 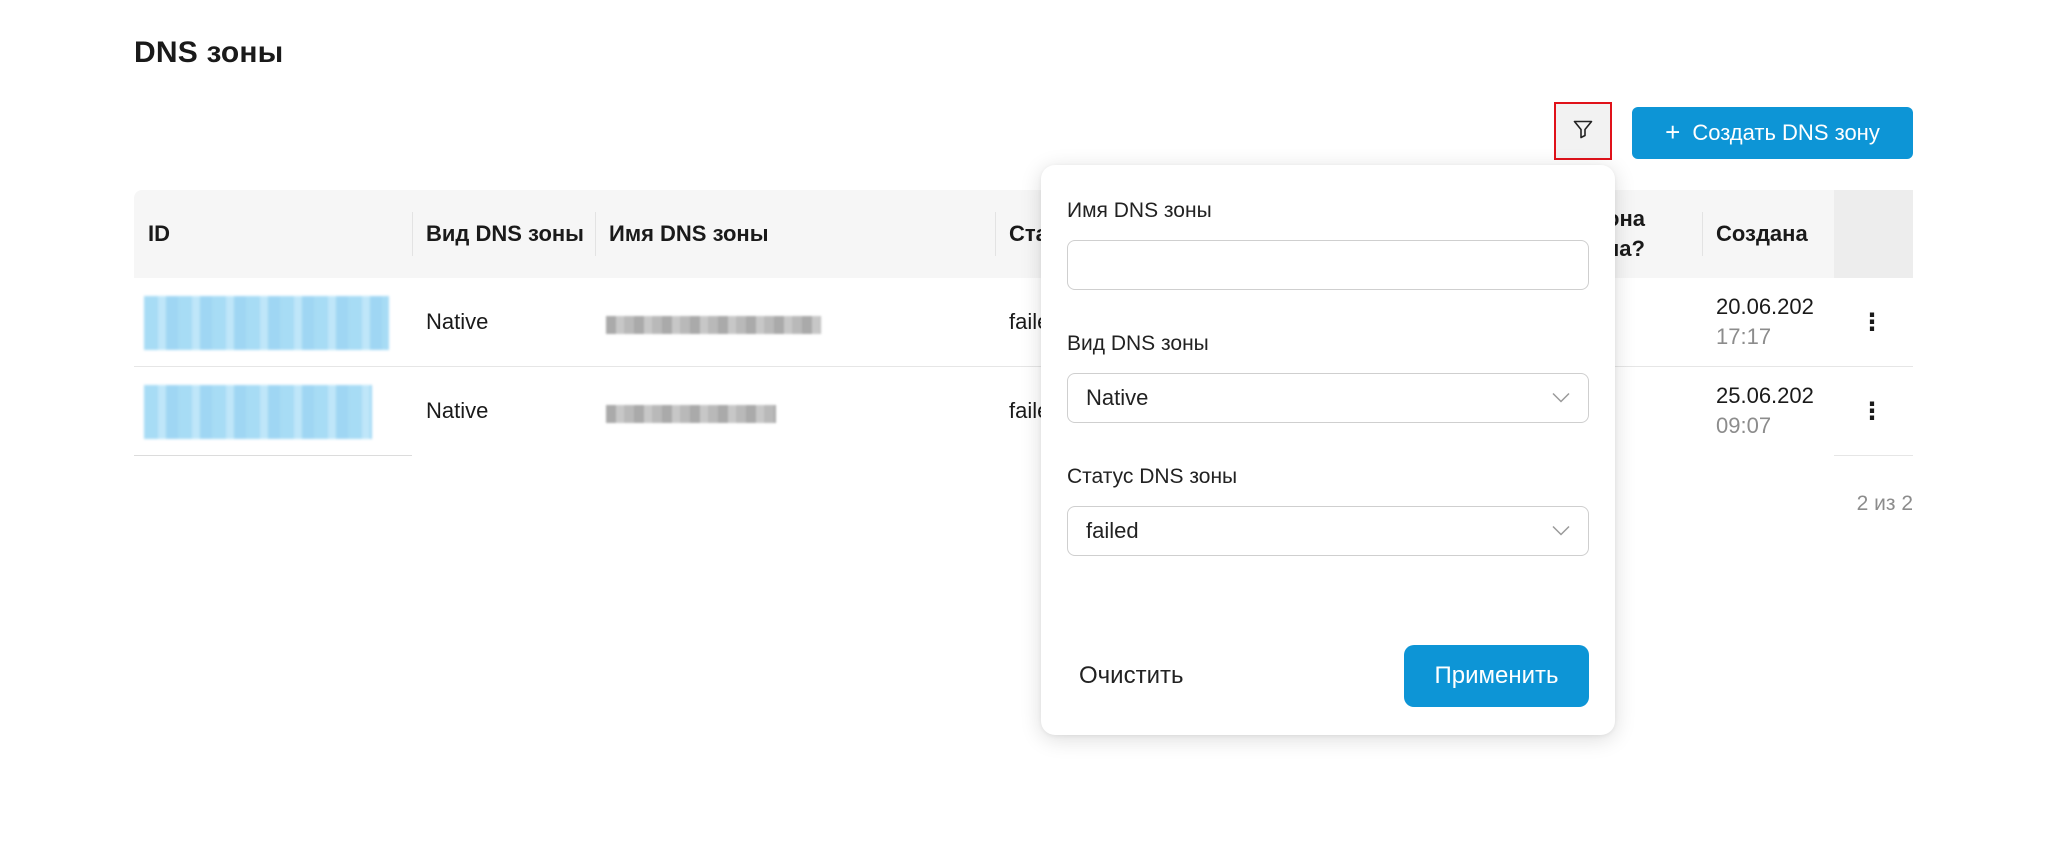 I want to click on create-dns-zone-label: Создать DNS зону, so click(x=1786, y=132).